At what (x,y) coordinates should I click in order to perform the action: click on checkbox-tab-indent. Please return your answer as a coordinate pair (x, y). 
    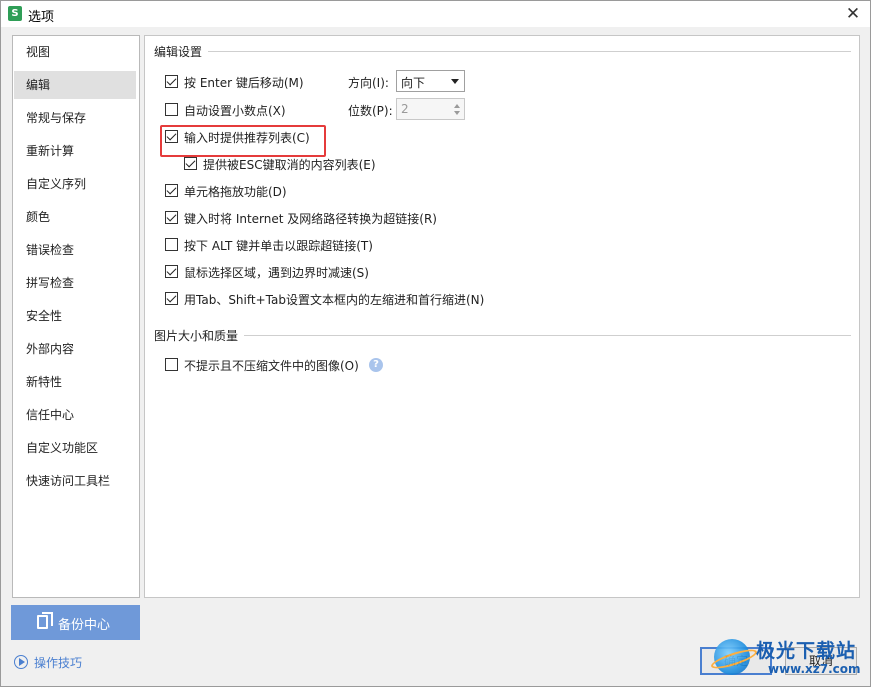
    Looking at the image, I should click on (171, 298).